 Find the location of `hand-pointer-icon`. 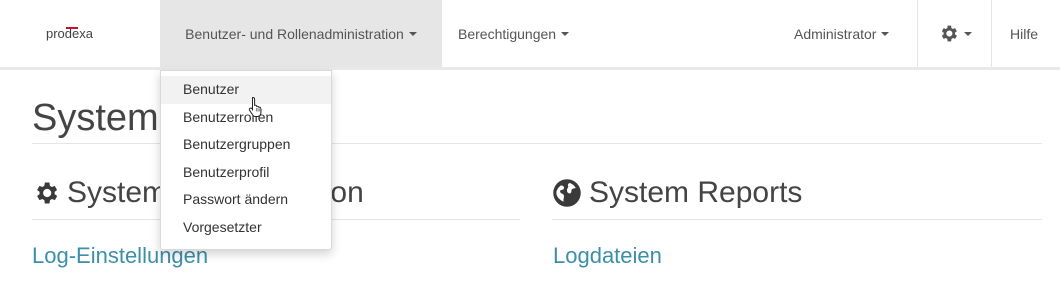

hand-pointer-icon is located at coordinates (255, 106).